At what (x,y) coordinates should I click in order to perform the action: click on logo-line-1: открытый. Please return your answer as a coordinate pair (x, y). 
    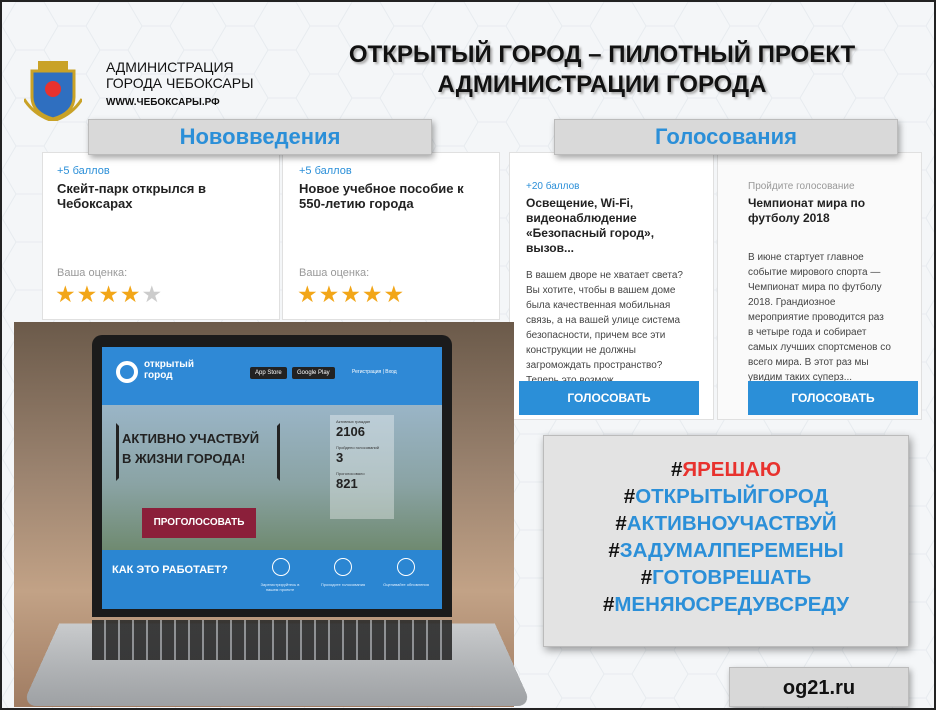
    Looking at the image, I should click on (169, 364).